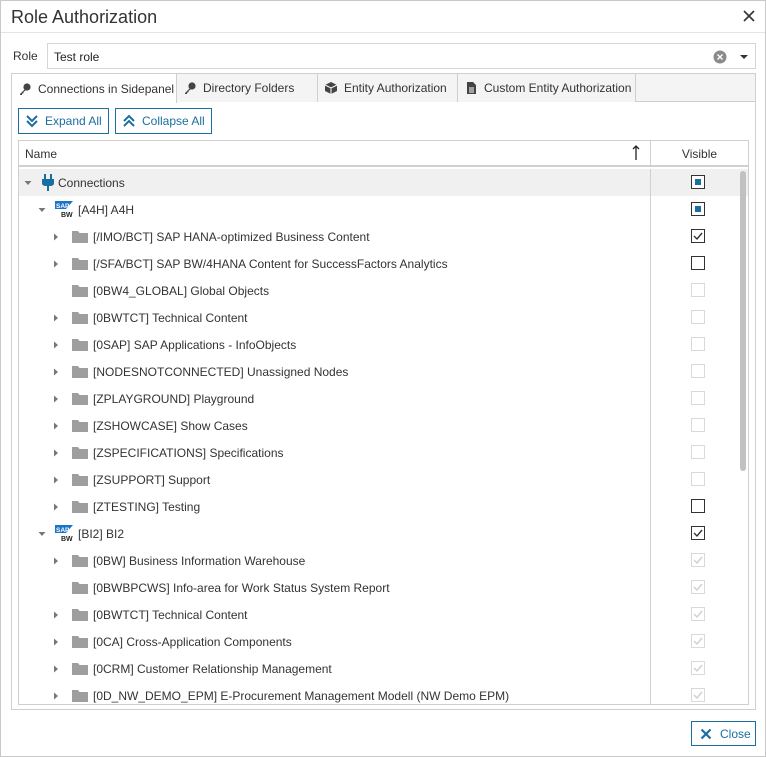 Image resolution: width=766 pixels, height=757 pixels. What do you see at coordinates (67, 215) in the screenshot?
I see `svg-text: BW` at bounding box center [67, 215].